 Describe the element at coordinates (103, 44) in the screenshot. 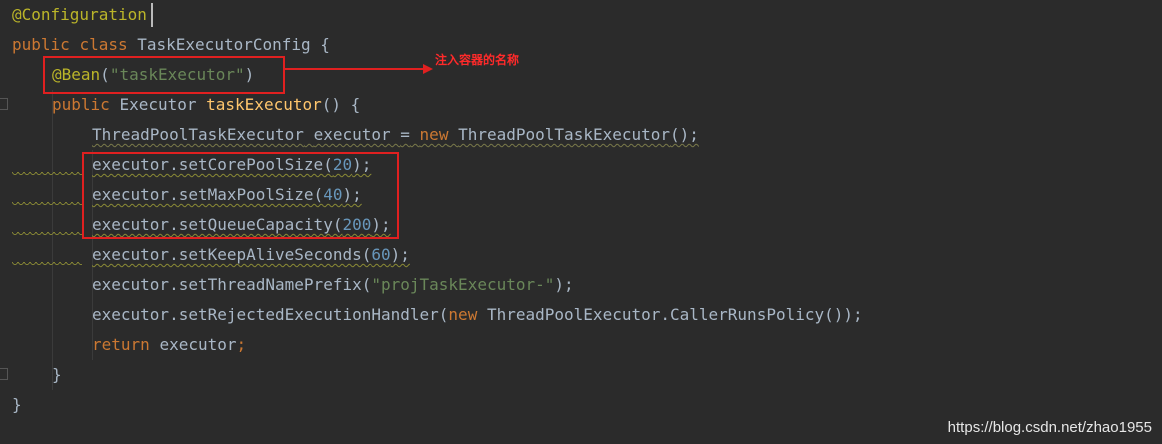

I see `keyword-class: class` at that location.